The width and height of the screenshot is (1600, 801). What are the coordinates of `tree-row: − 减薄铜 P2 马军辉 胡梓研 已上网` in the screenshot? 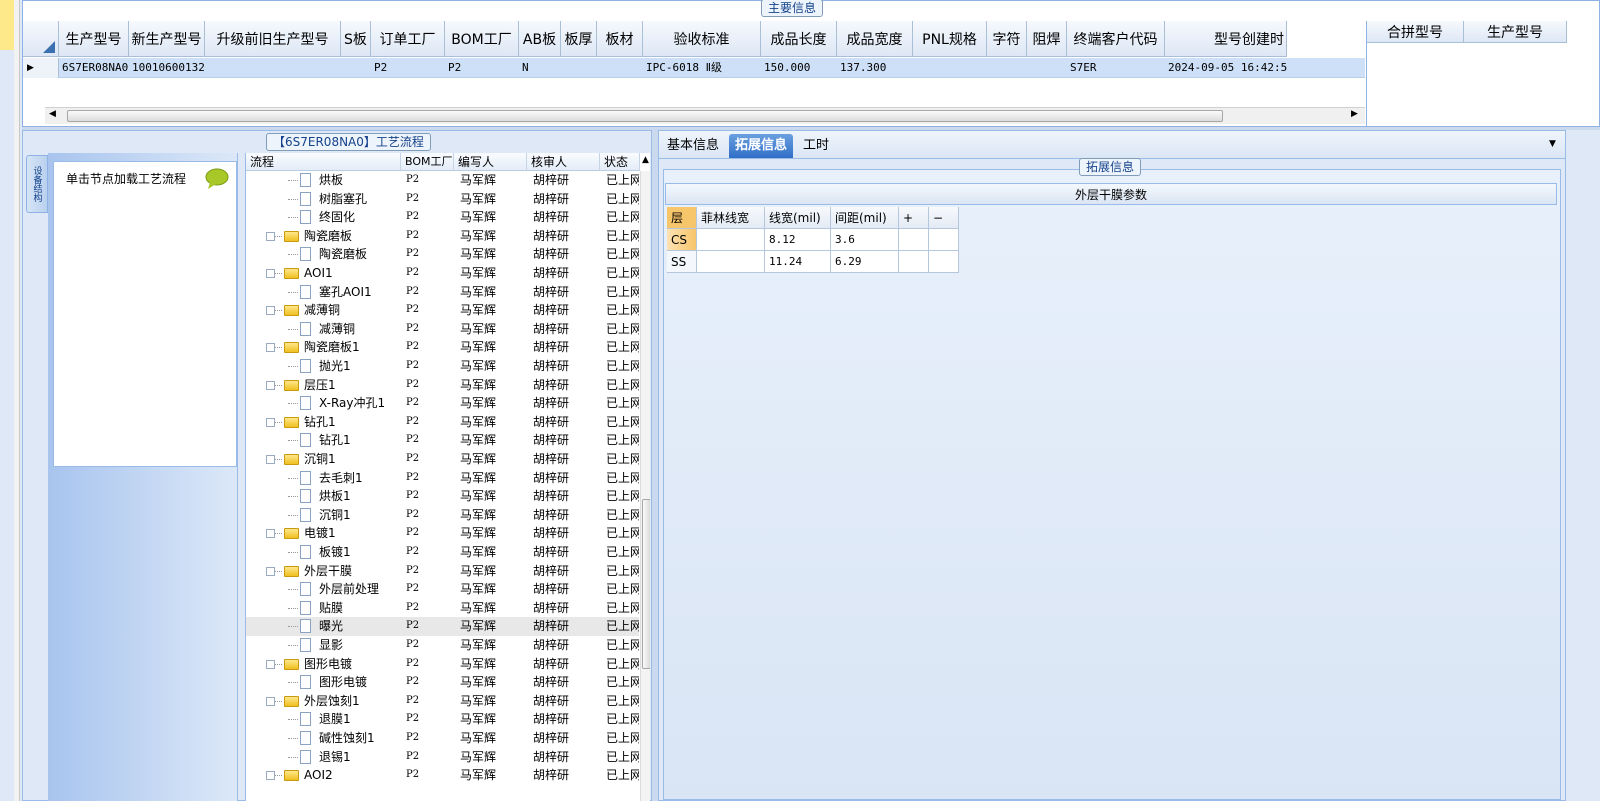 It's located at (442, 310).